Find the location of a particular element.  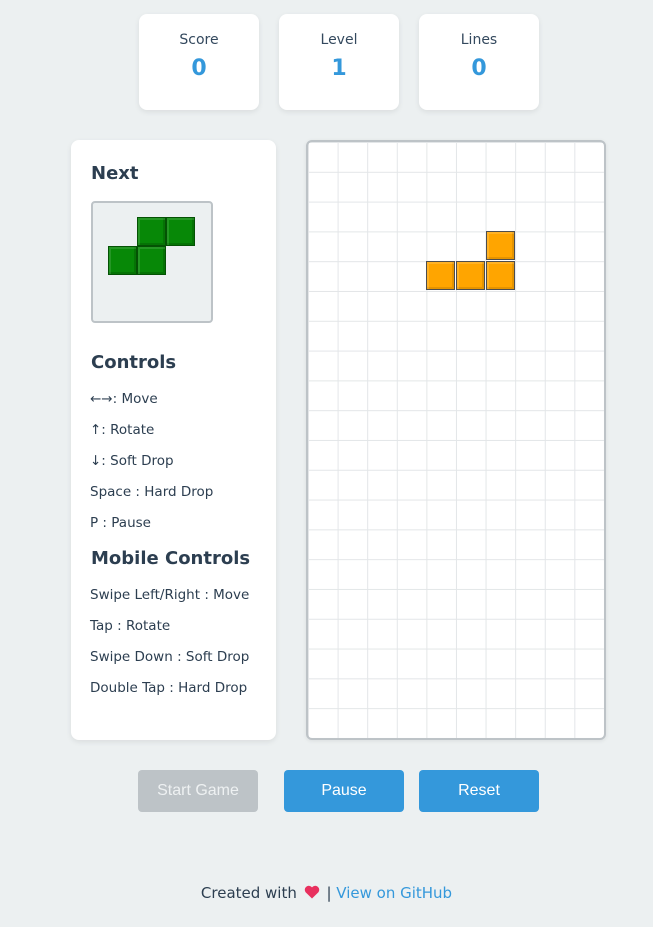

github-link: View on GitHub is located at coordinates (394, 893).